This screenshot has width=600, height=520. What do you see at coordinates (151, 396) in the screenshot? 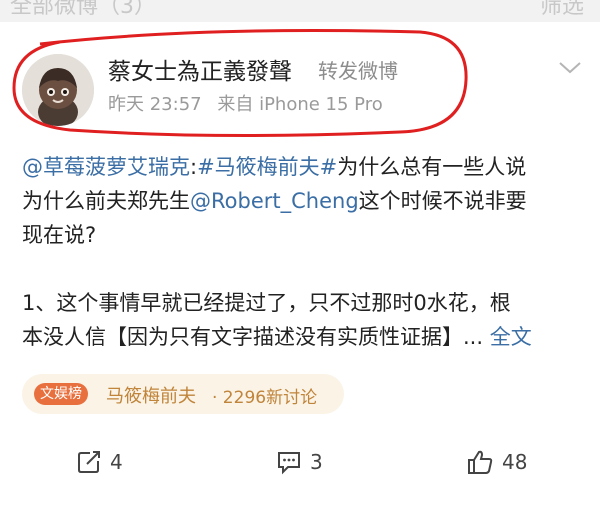
I see `topic-name: 马筱梅前夫` at bounding box center [151, 396].